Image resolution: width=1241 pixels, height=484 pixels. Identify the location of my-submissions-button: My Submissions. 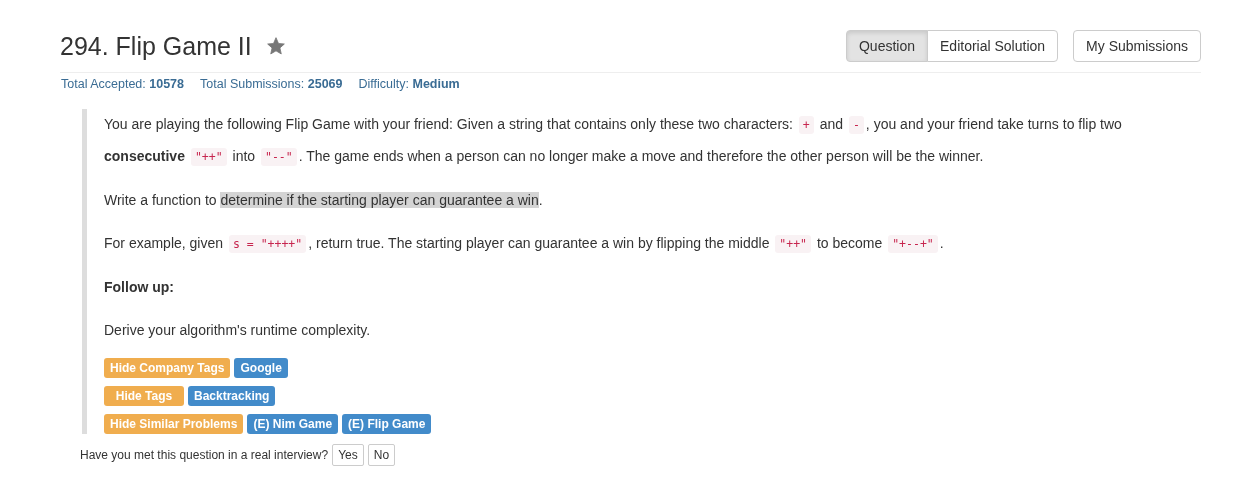
(1137, 46).